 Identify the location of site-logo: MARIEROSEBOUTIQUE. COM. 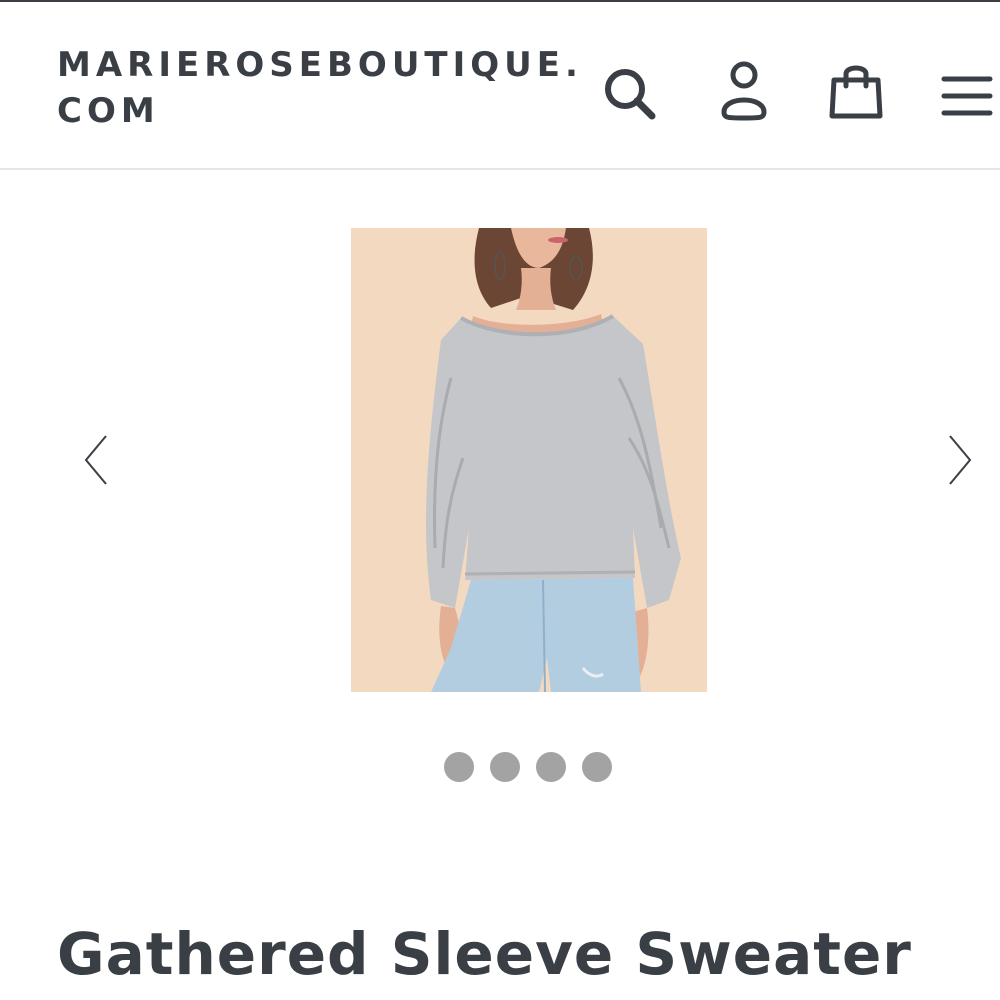
(320, 88).